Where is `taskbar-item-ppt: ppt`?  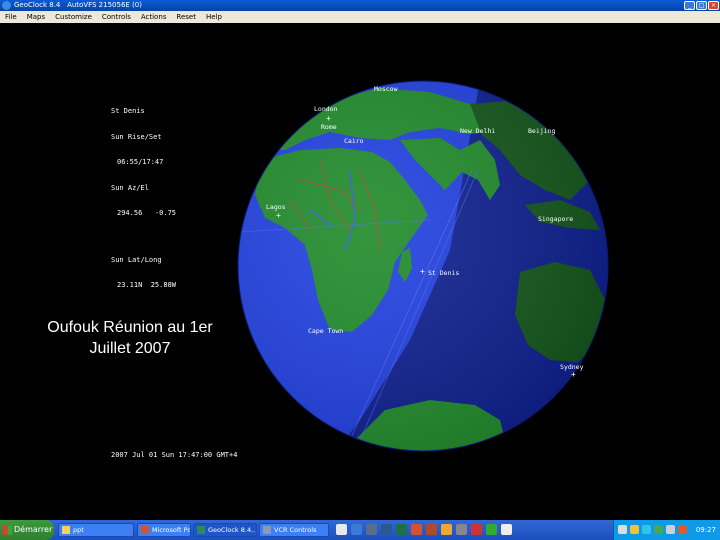 taskbar-item-ppt: ppt is located at coordinates (96, 530).